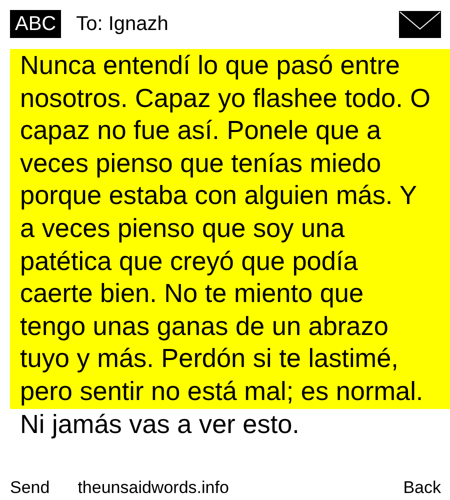 The height and width of the screenshot is (500, 450). Describe the element at coordinates (36, 24) in the screenshot. I see `input-mode-indicator: ABC` at that location.